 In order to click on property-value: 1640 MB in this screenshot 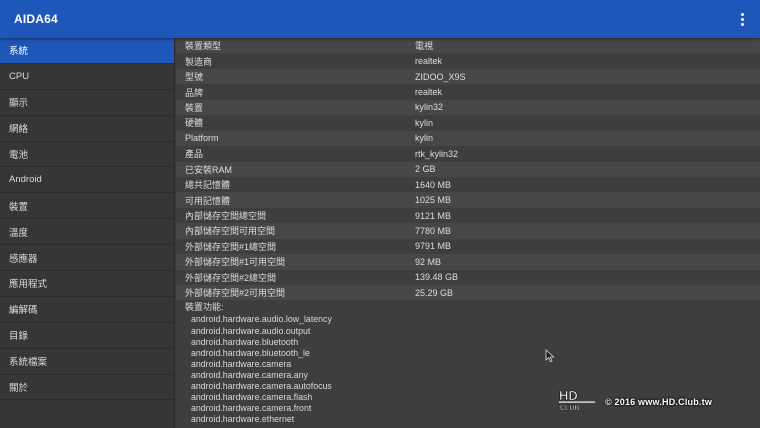, I will do `click(433, 184)`.